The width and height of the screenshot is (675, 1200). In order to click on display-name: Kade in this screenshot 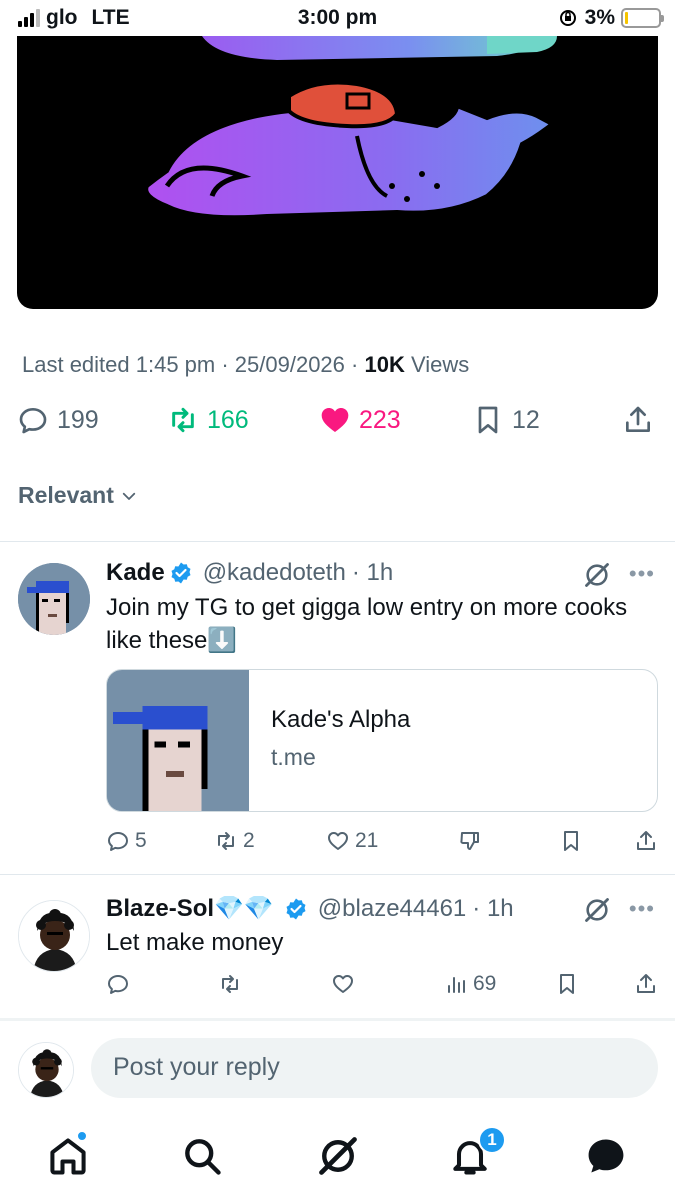, I will do `click(135, 573)`.